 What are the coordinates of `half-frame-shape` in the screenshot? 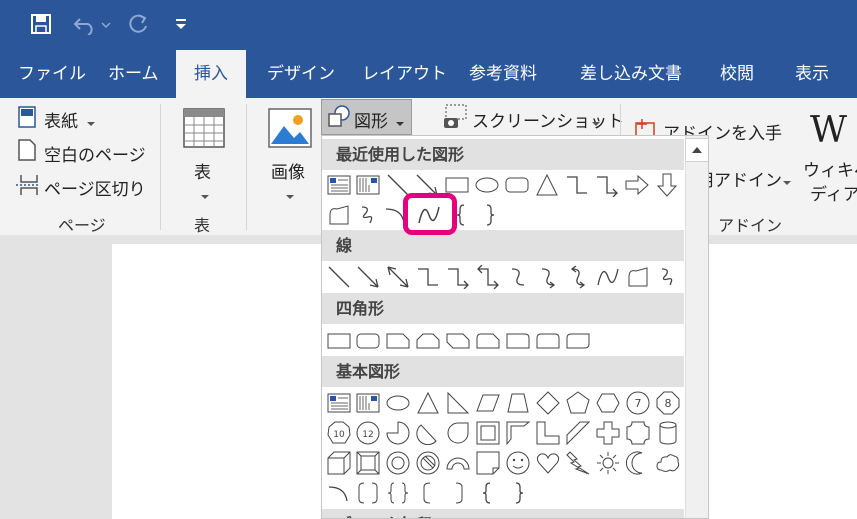 It's located at (518, 433).